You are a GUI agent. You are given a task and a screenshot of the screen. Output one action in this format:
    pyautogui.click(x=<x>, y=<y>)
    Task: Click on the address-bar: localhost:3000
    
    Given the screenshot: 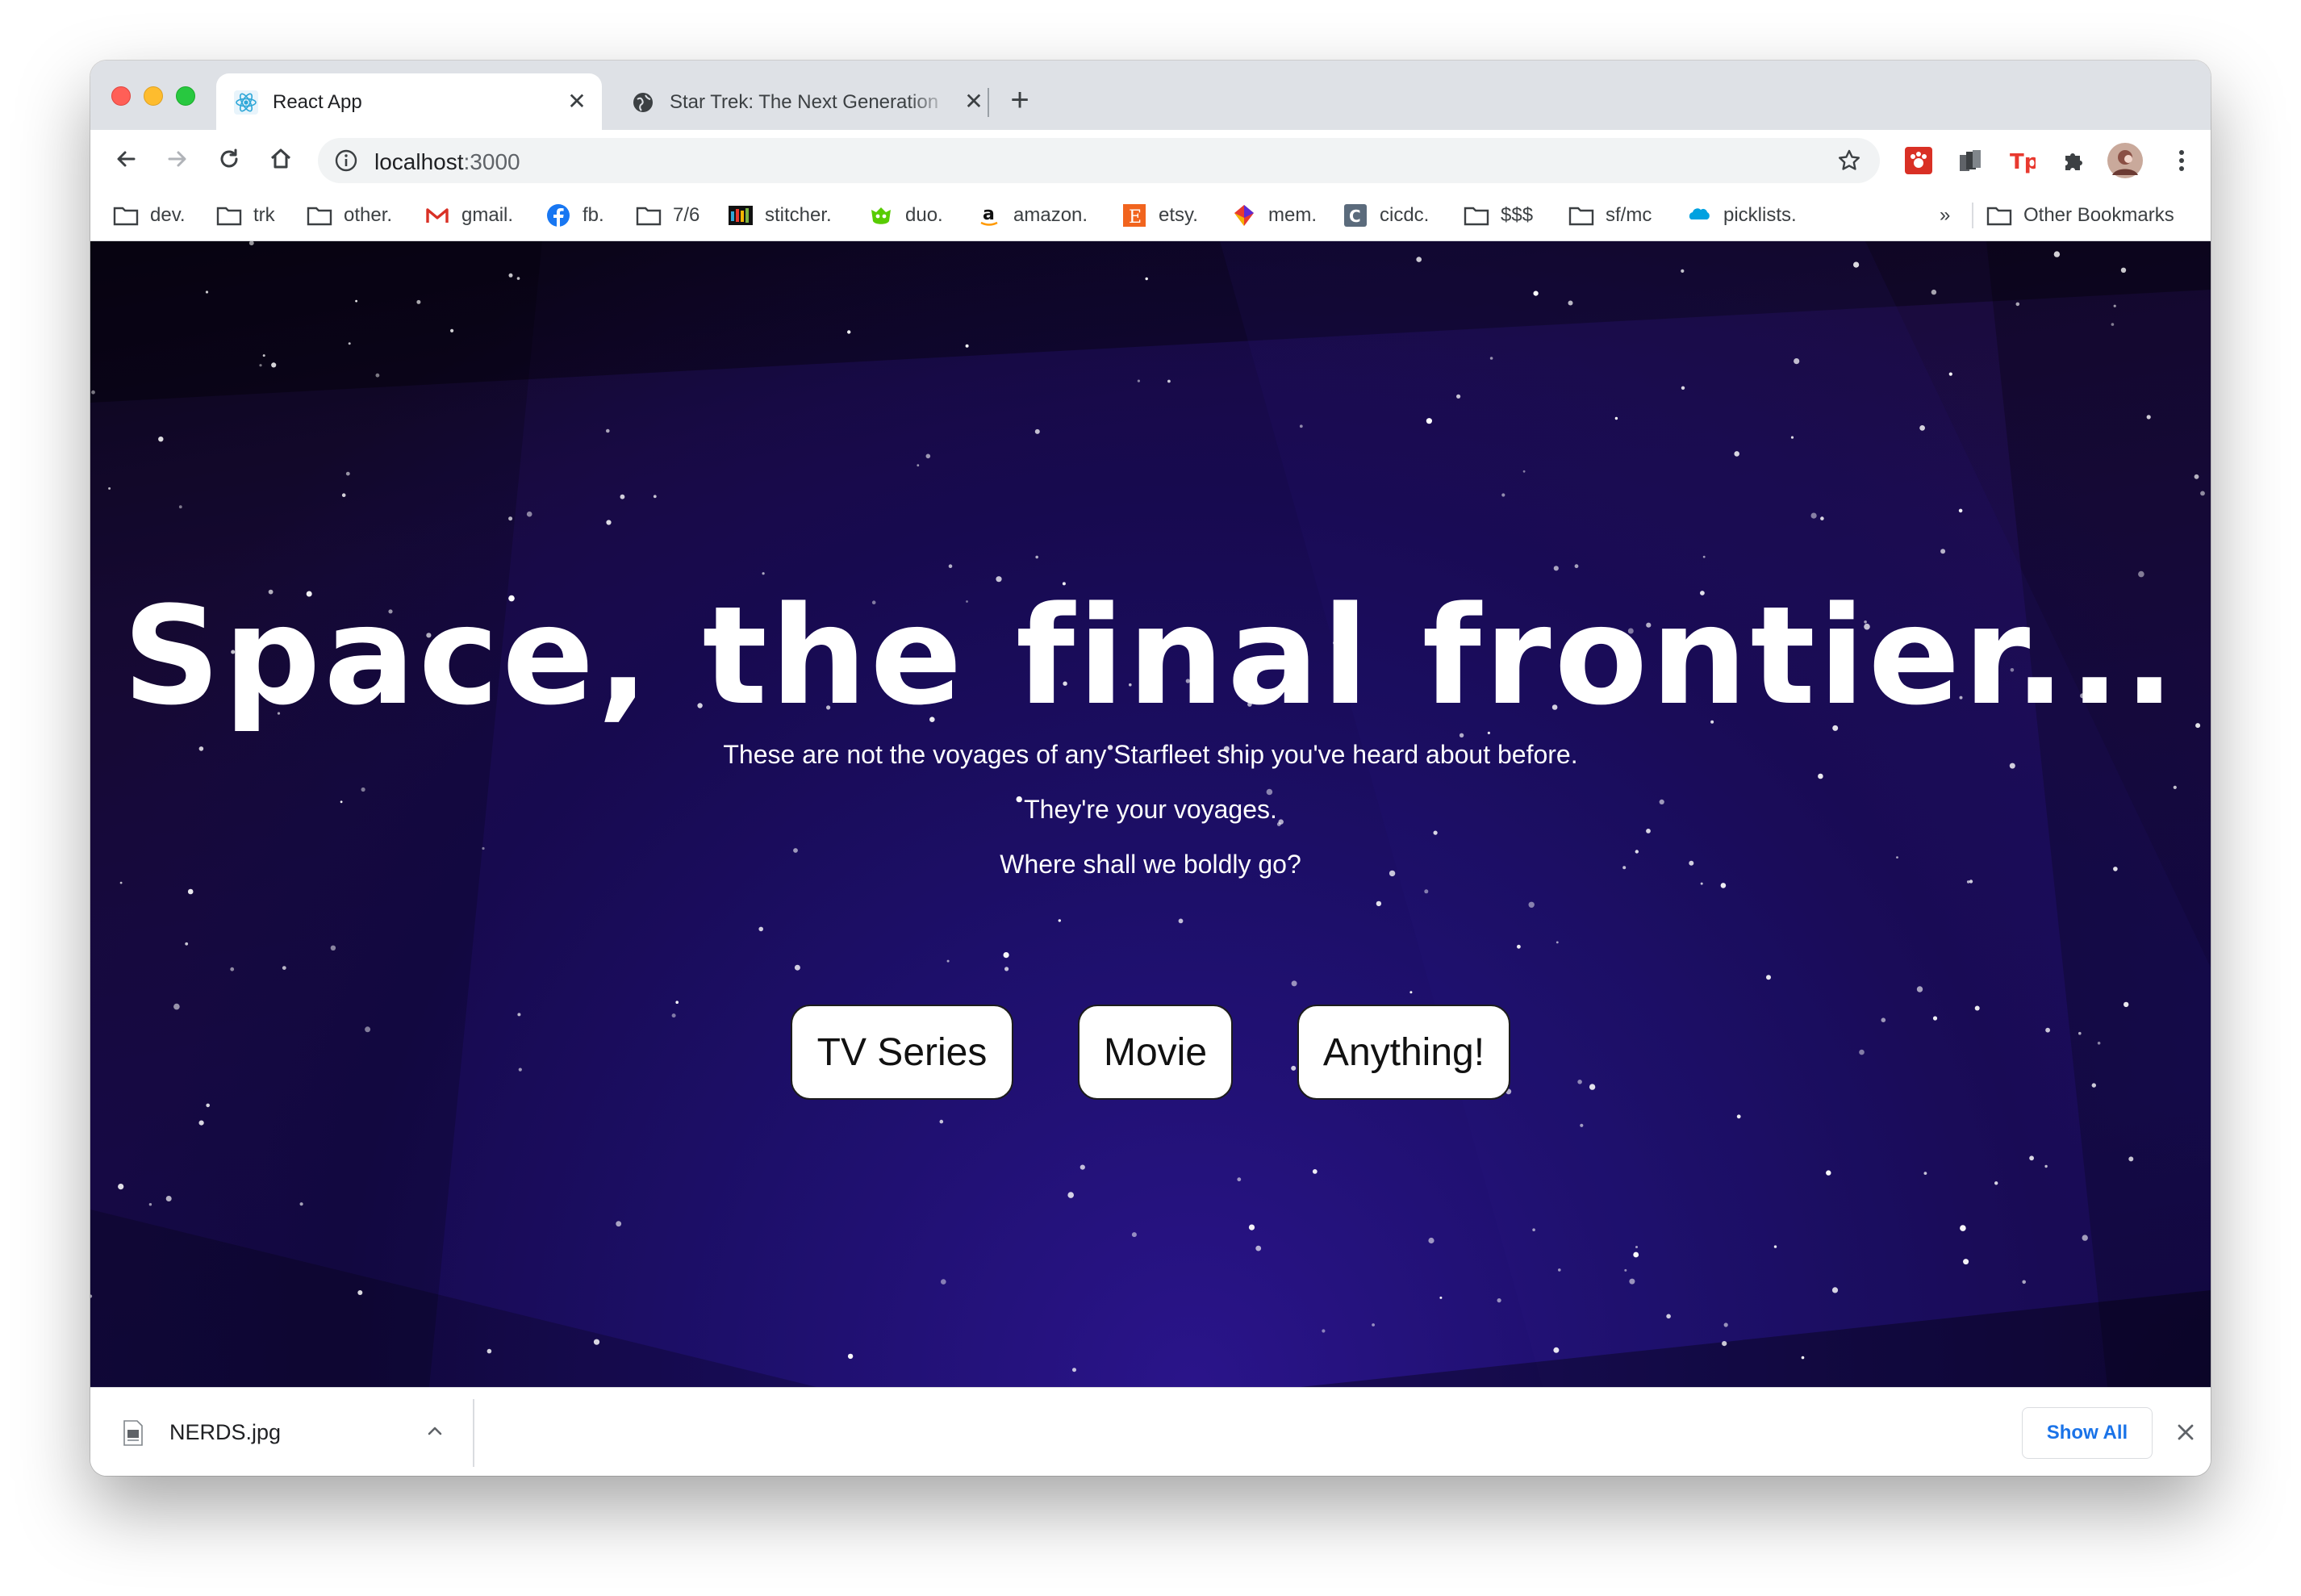 What is the action you would take?
    pyautogui.click(x=1099, y=161)
    